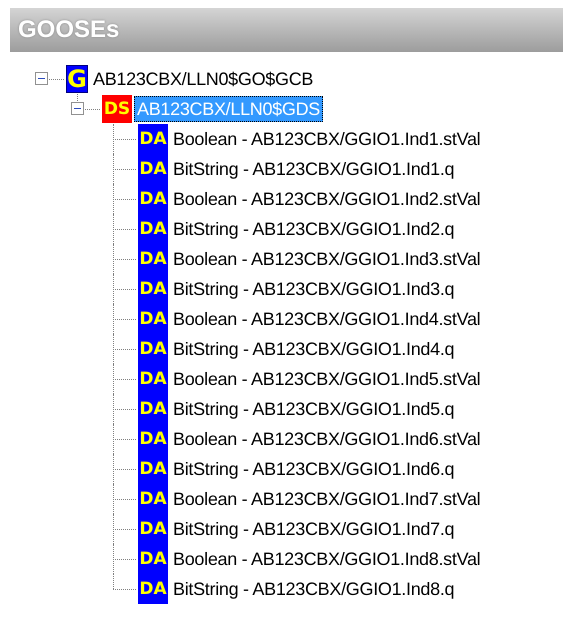 The height and width of the screenshot is (619, 563). Describe the element at coordinates (314, 349) in the screenshot. I see `tree-item: BitString - AB123CBX/GGIO1.Ind4.q` at that location.